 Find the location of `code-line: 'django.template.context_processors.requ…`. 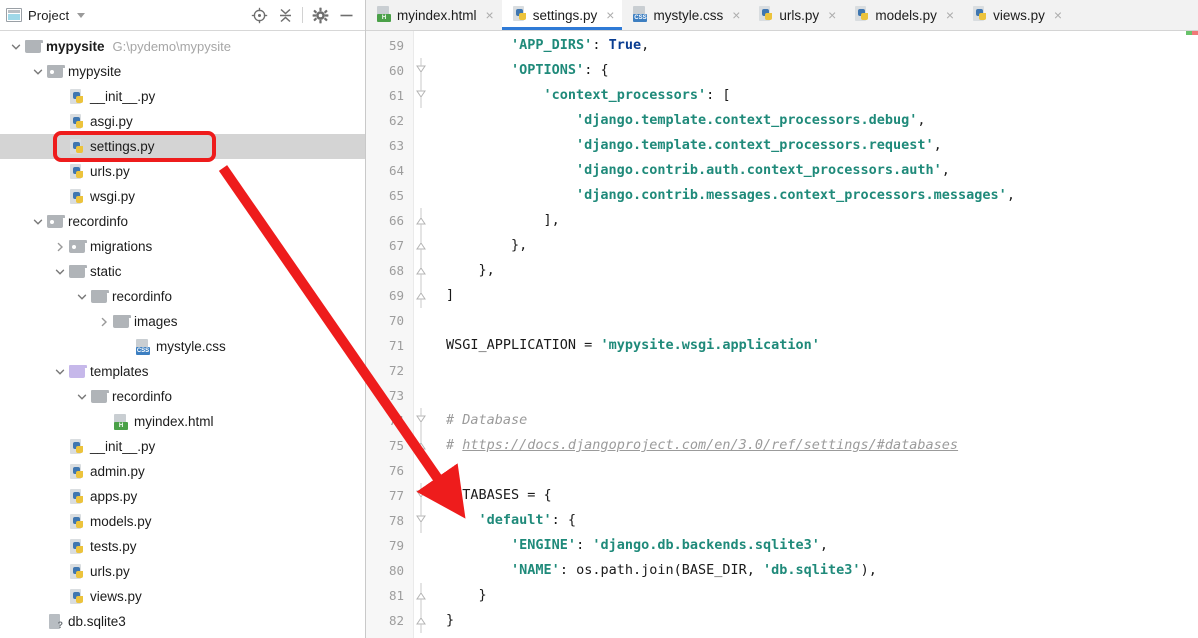

code-line: 'django.template.context_processors.requ… is located at coordinates (817, 145).